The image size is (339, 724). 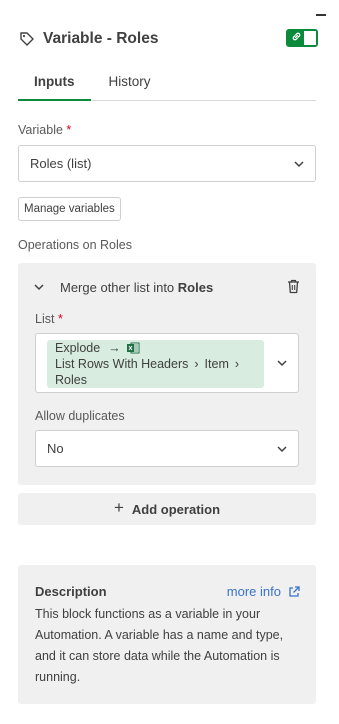 I want to click on variable-label: Variable *, so click(x=45, y=130).